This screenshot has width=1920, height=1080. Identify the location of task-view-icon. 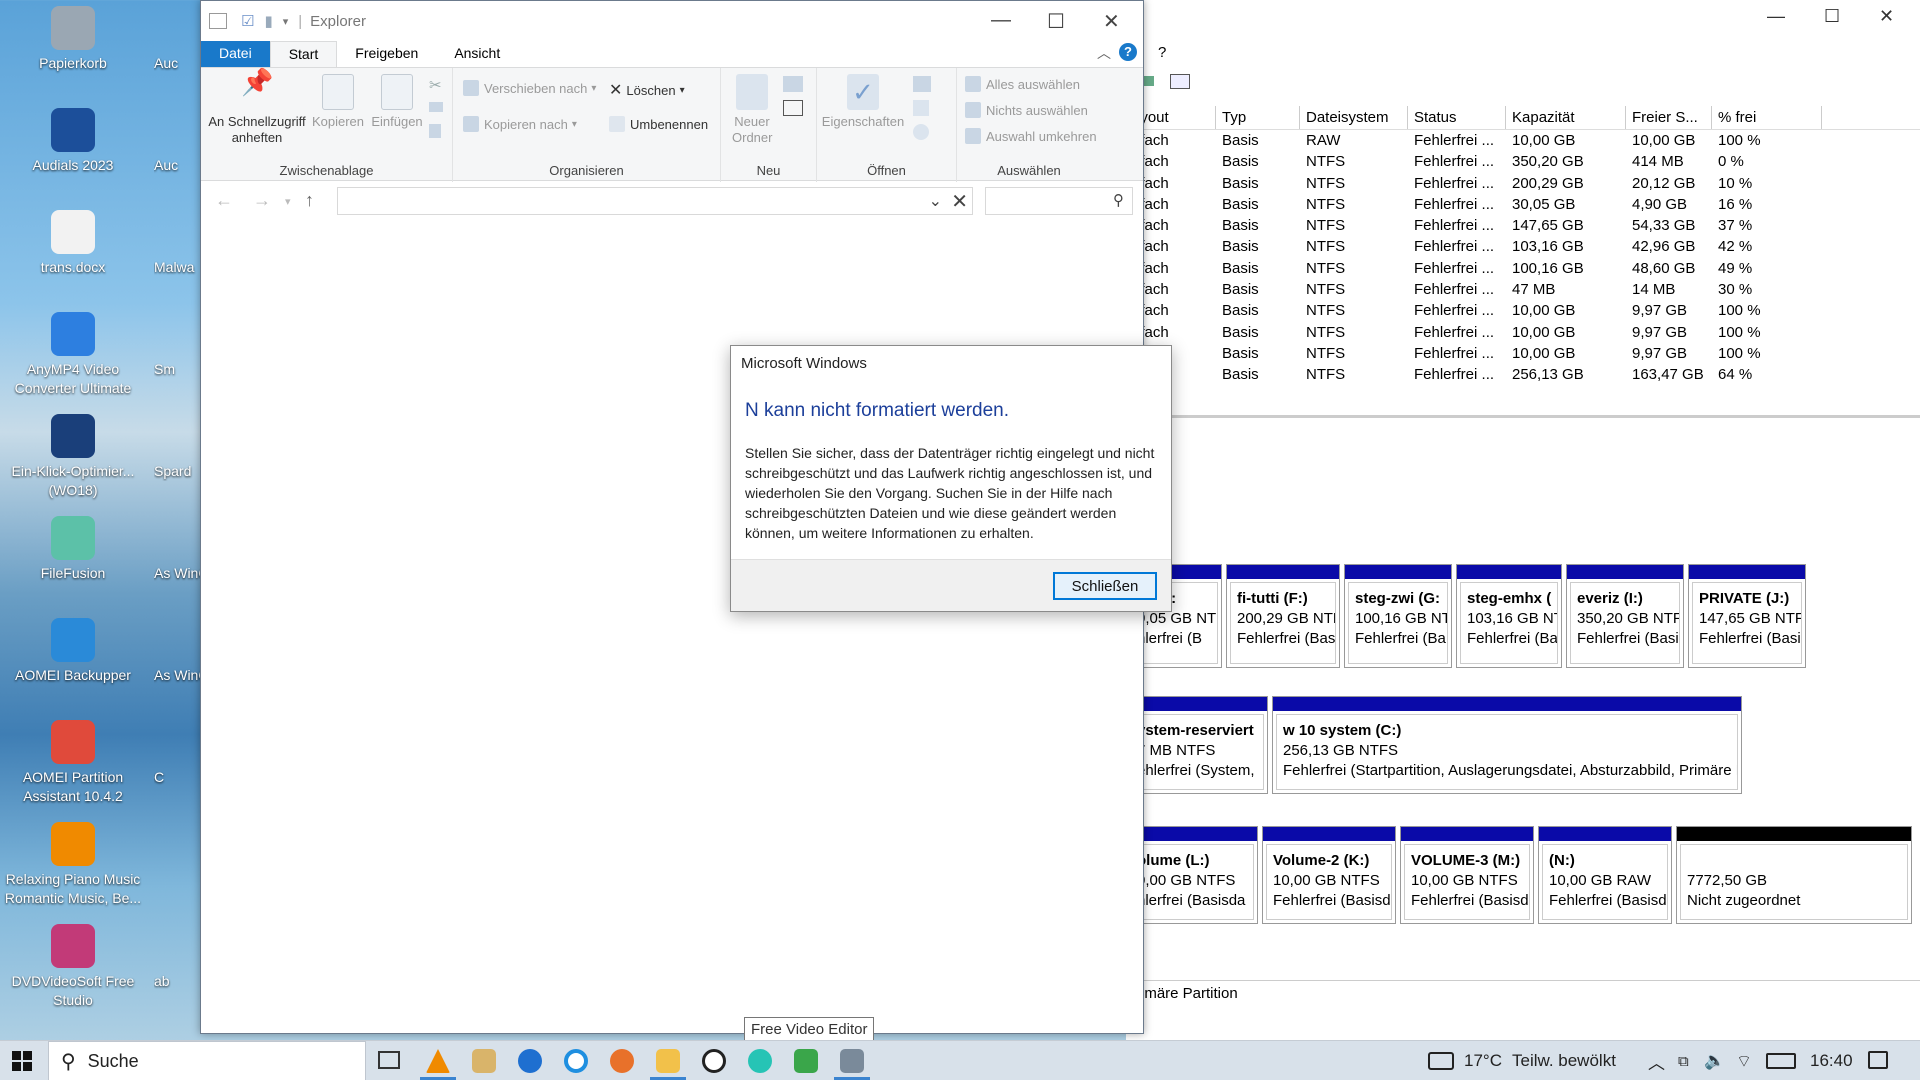
(389, 1060).